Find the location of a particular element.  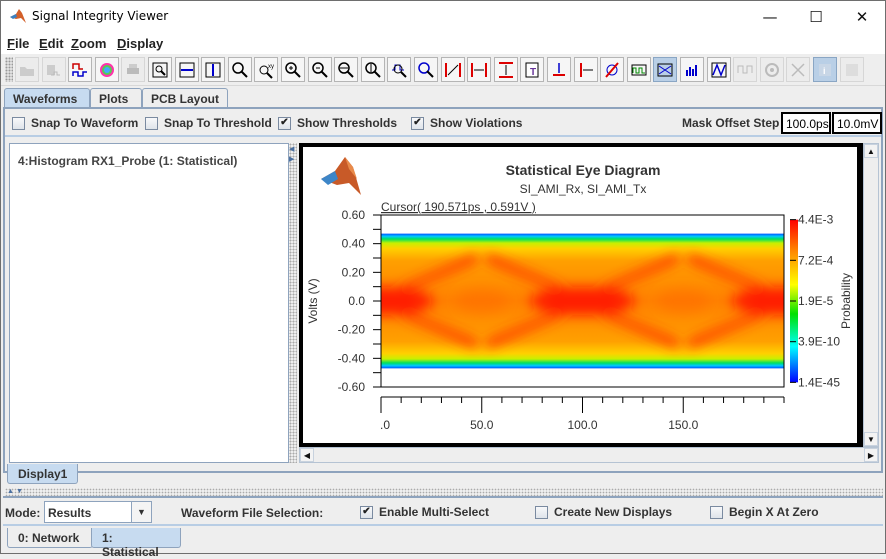

scroll-up-icon: ▲ is located at coordinates (871, 151).